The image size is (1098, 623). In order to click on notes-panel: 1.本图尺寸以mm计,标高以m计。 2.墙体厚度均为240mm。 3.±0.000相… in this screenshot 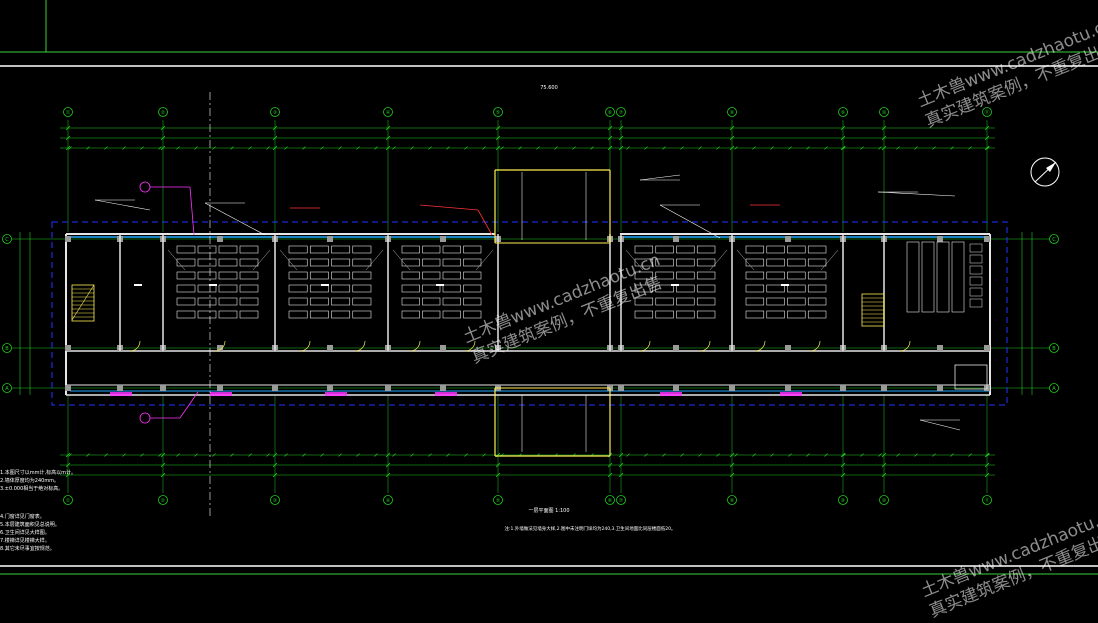, I will do `click(47, 516)`.